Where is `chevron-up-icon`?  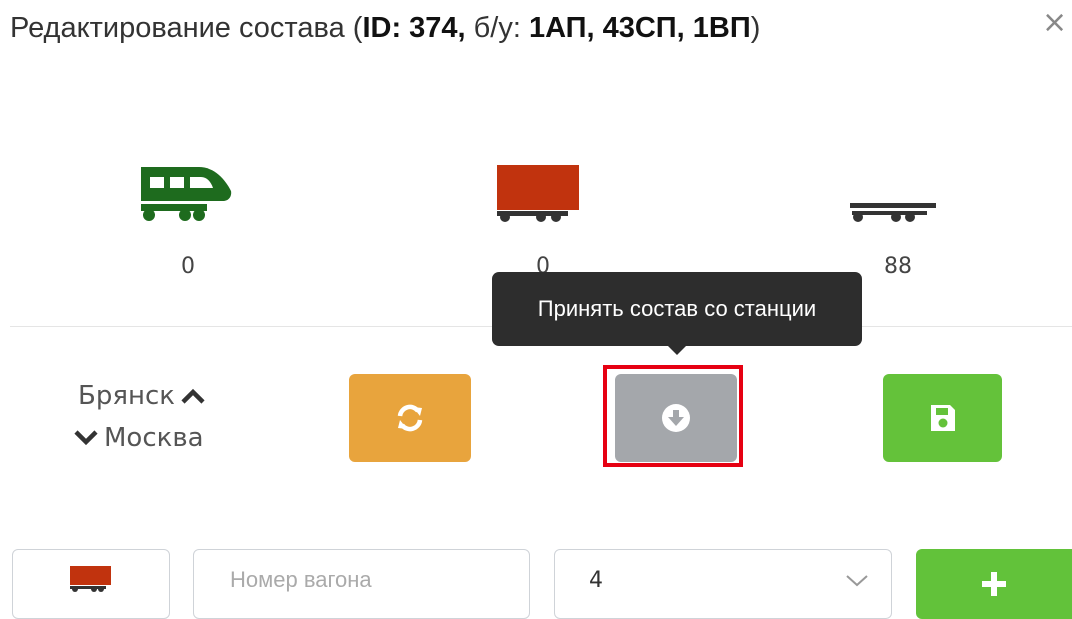 chevron-up-icon is located at coordinates (193, 396).